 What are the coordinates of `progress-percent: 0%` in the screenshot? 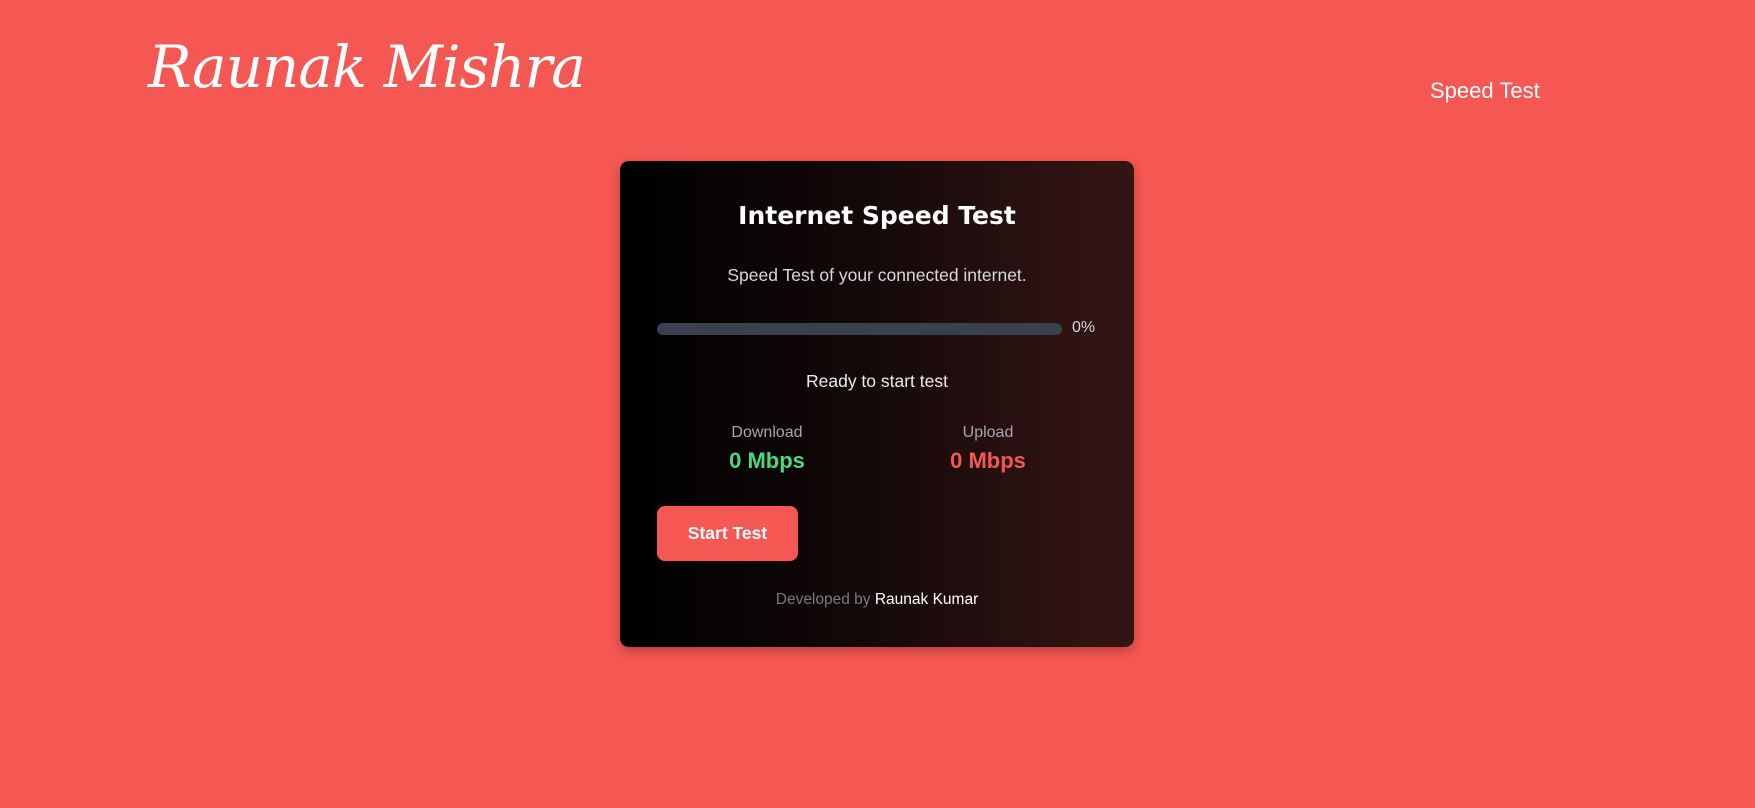 It's located at (1084, 327).